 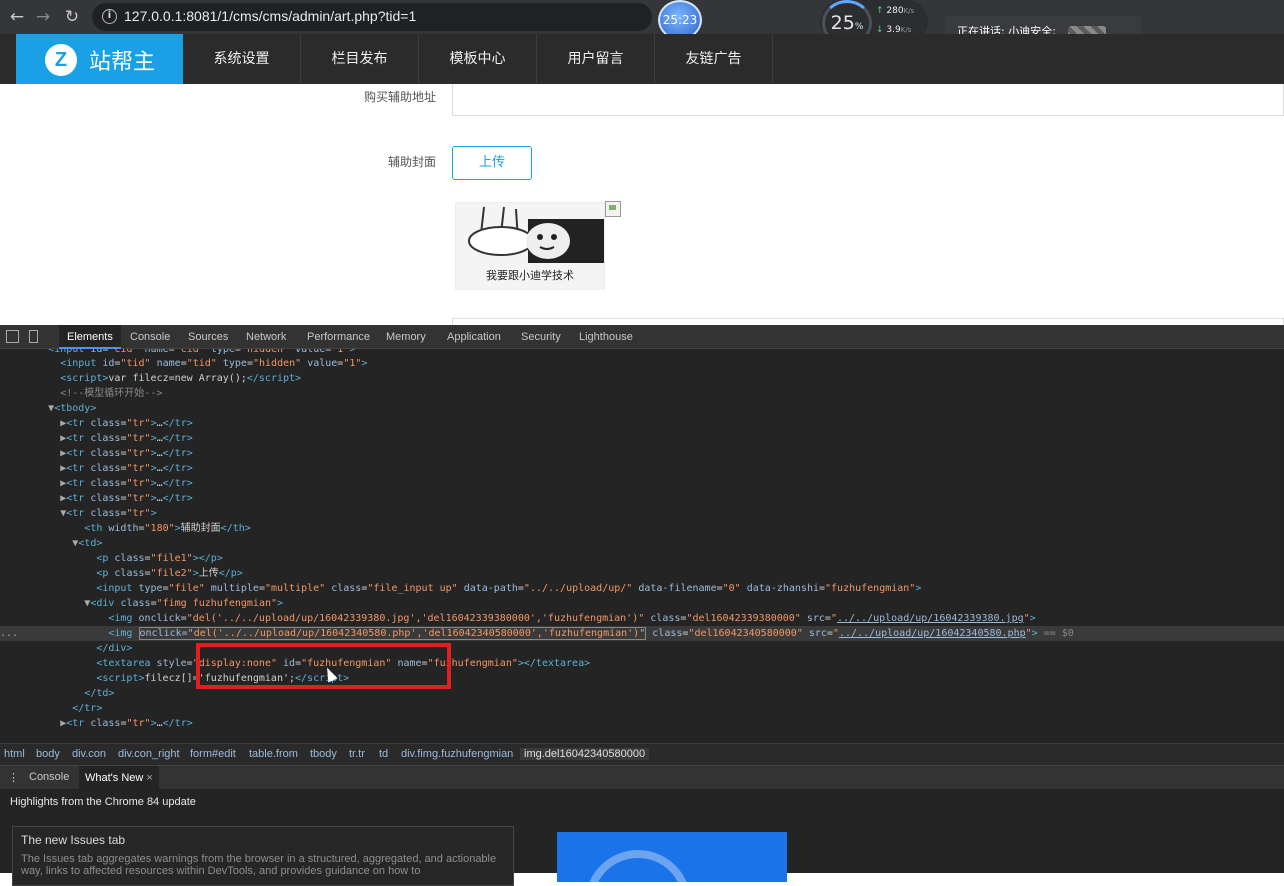 I want to click on cover-label: 辅助封面, so click(x=411, y=162).